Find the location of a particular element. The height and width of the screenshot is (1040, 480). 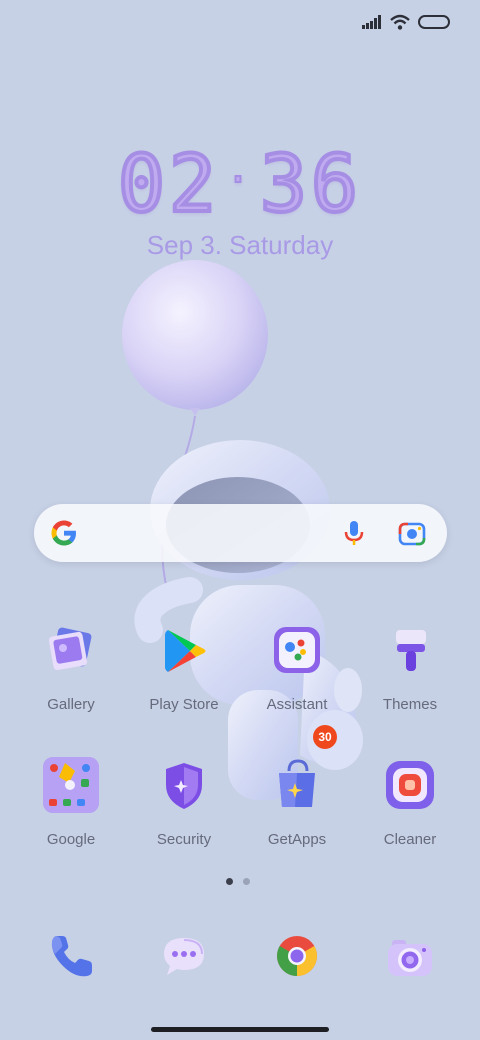

app-security: Security is located at coordinates (184, 801).